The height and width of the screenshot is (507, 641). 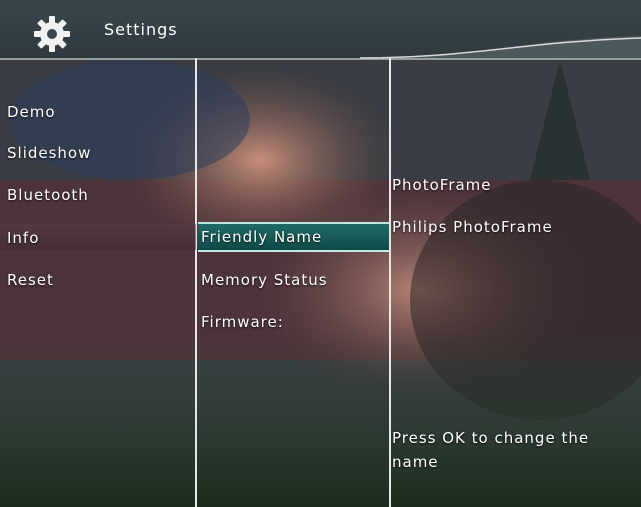 I want to click on help-text: Press OK to change the name, so click(x=512, y=450).